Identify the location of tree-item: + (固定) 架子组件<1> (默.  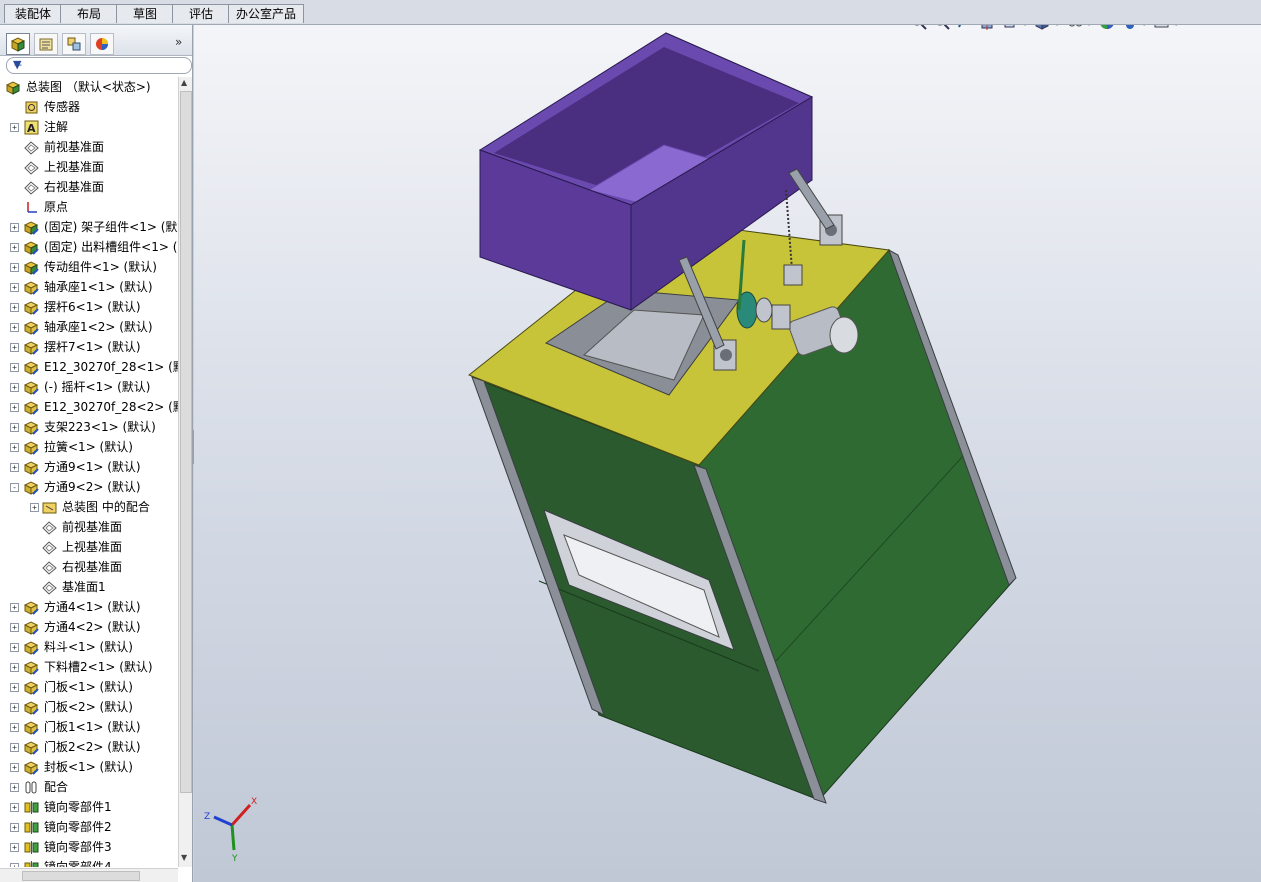
(89, 227).